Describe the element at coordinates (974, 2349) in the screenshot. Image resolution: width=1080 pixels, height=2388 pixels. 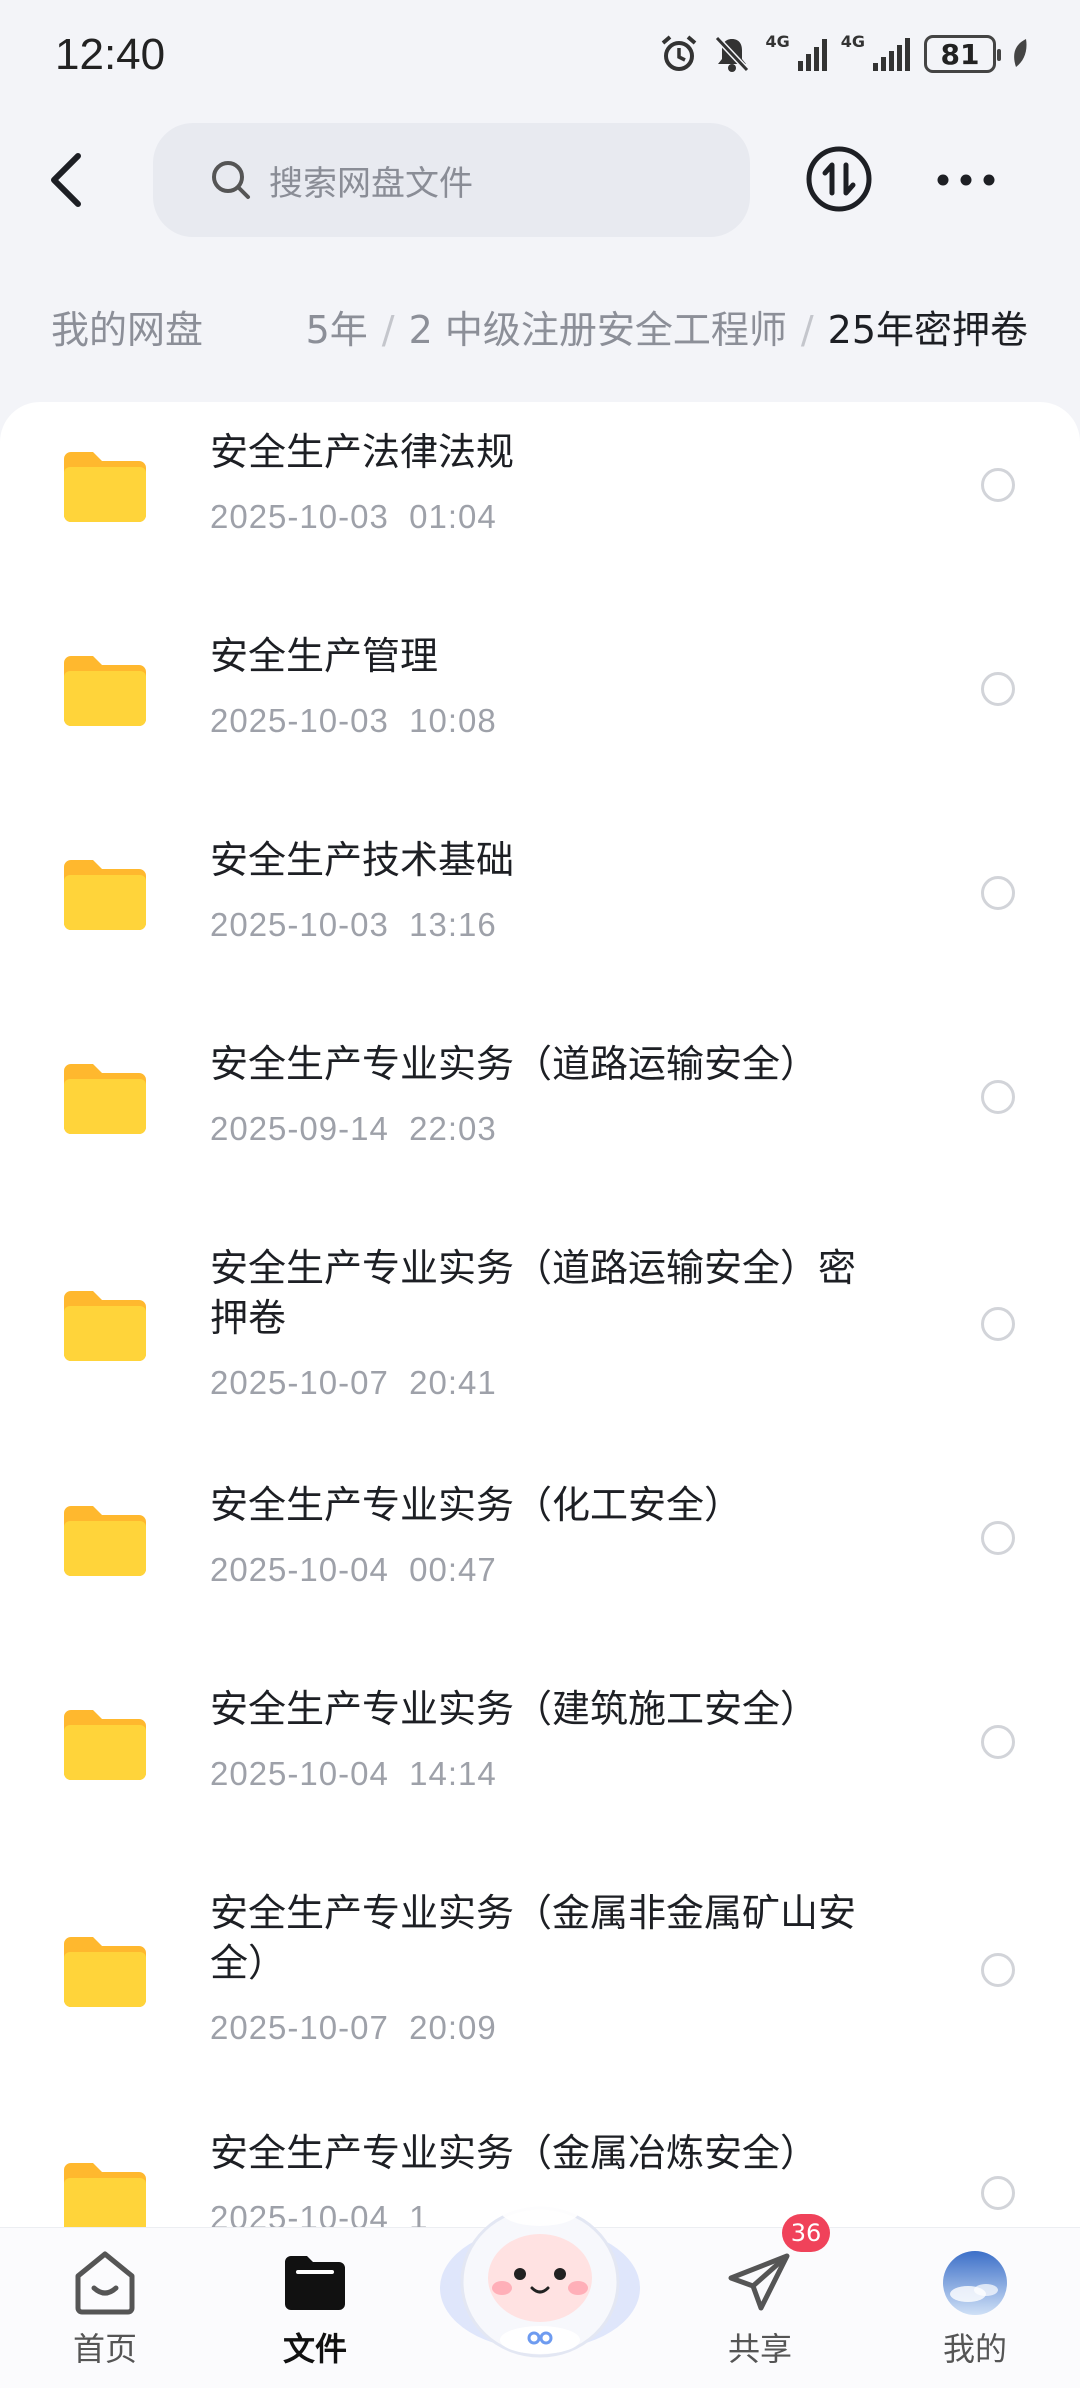
I see `nav-me-label: 我的` at that location.